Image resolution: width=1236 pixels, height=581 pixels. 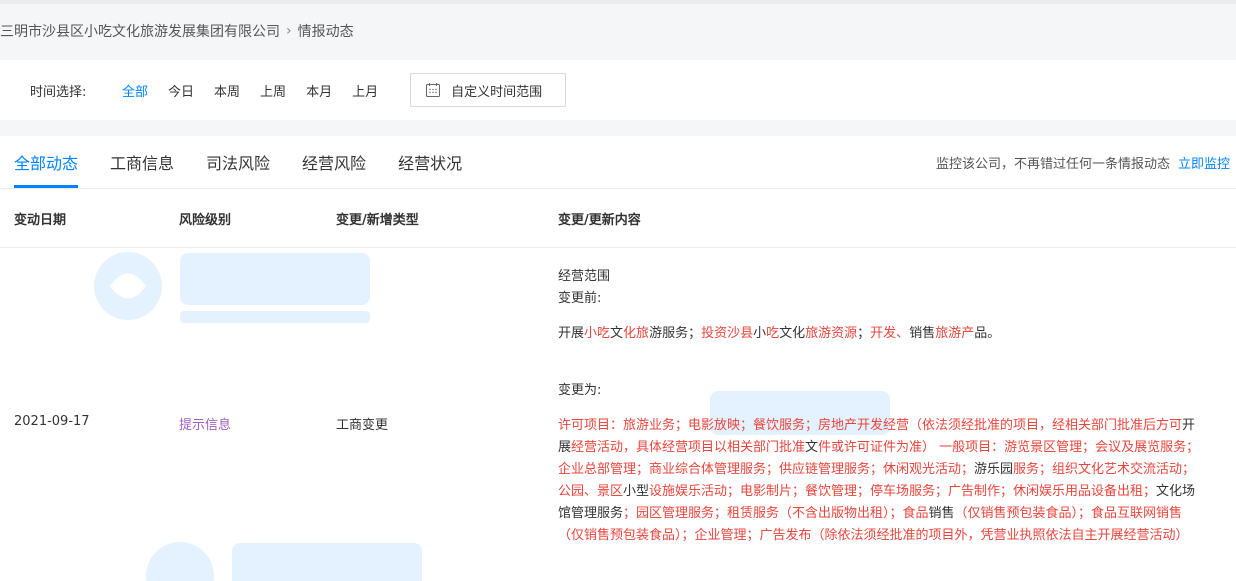 I want to click on header-change-type: 变更/新增类型, so click(x=377, y=220).